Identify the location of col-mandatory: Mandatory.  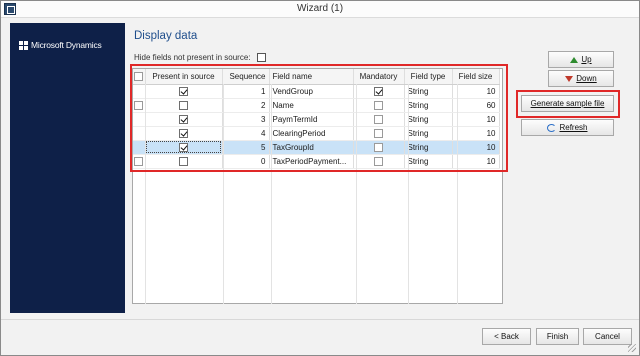
(379, 77).